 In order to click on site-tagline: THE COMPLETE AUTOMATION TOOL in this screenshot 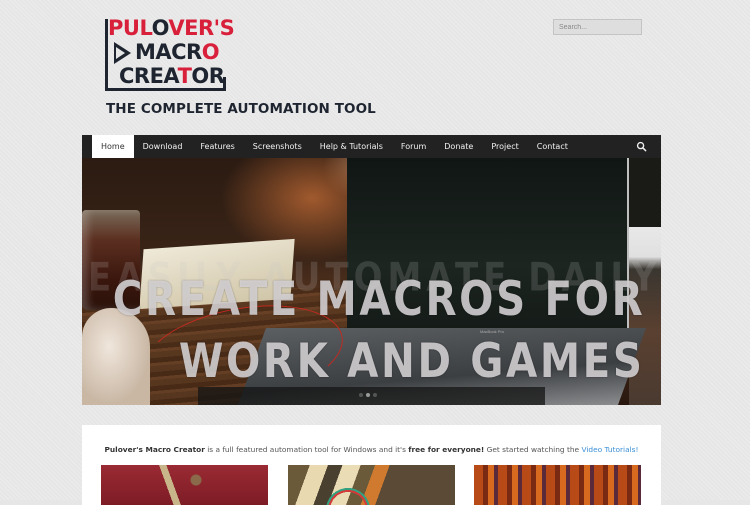, I will do `click(241, 109)`.